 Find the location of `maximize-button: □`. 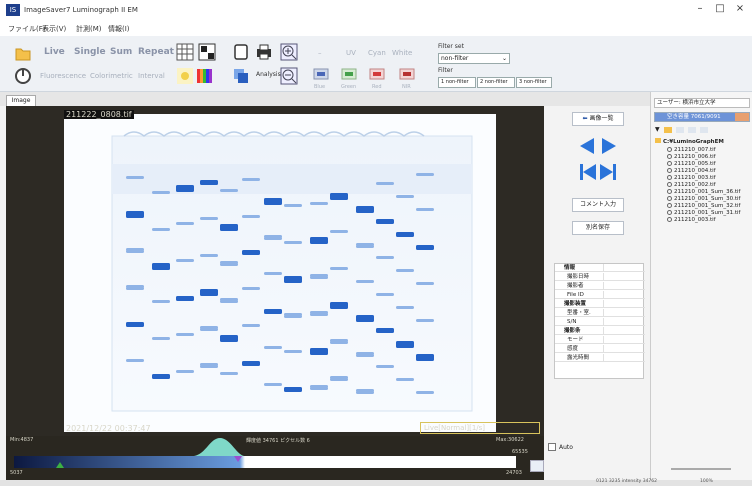

maximize-button: □ is located at coordinates (720, 8).